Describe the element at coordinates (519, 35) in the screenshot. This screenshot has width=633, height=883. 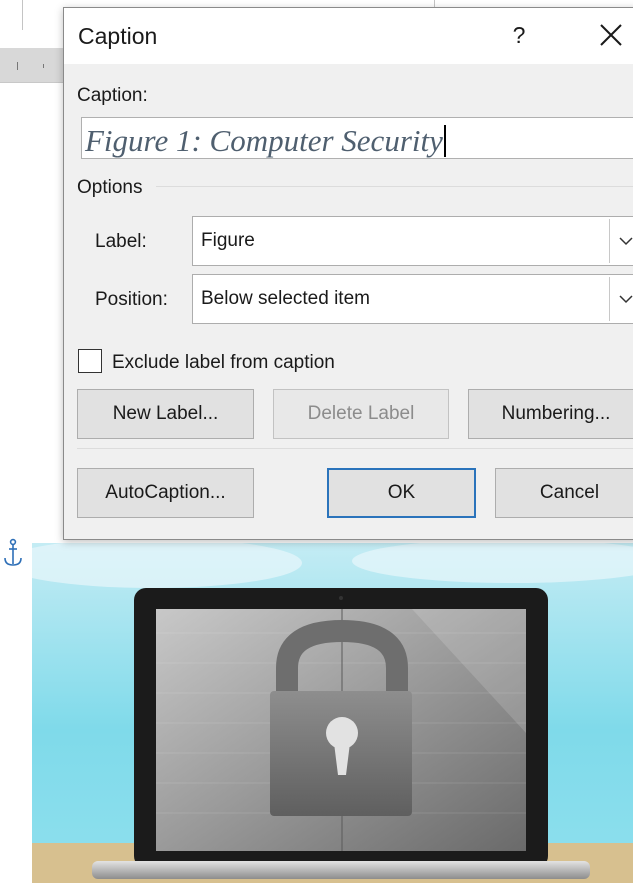
I see `help-button: ?` at that location.